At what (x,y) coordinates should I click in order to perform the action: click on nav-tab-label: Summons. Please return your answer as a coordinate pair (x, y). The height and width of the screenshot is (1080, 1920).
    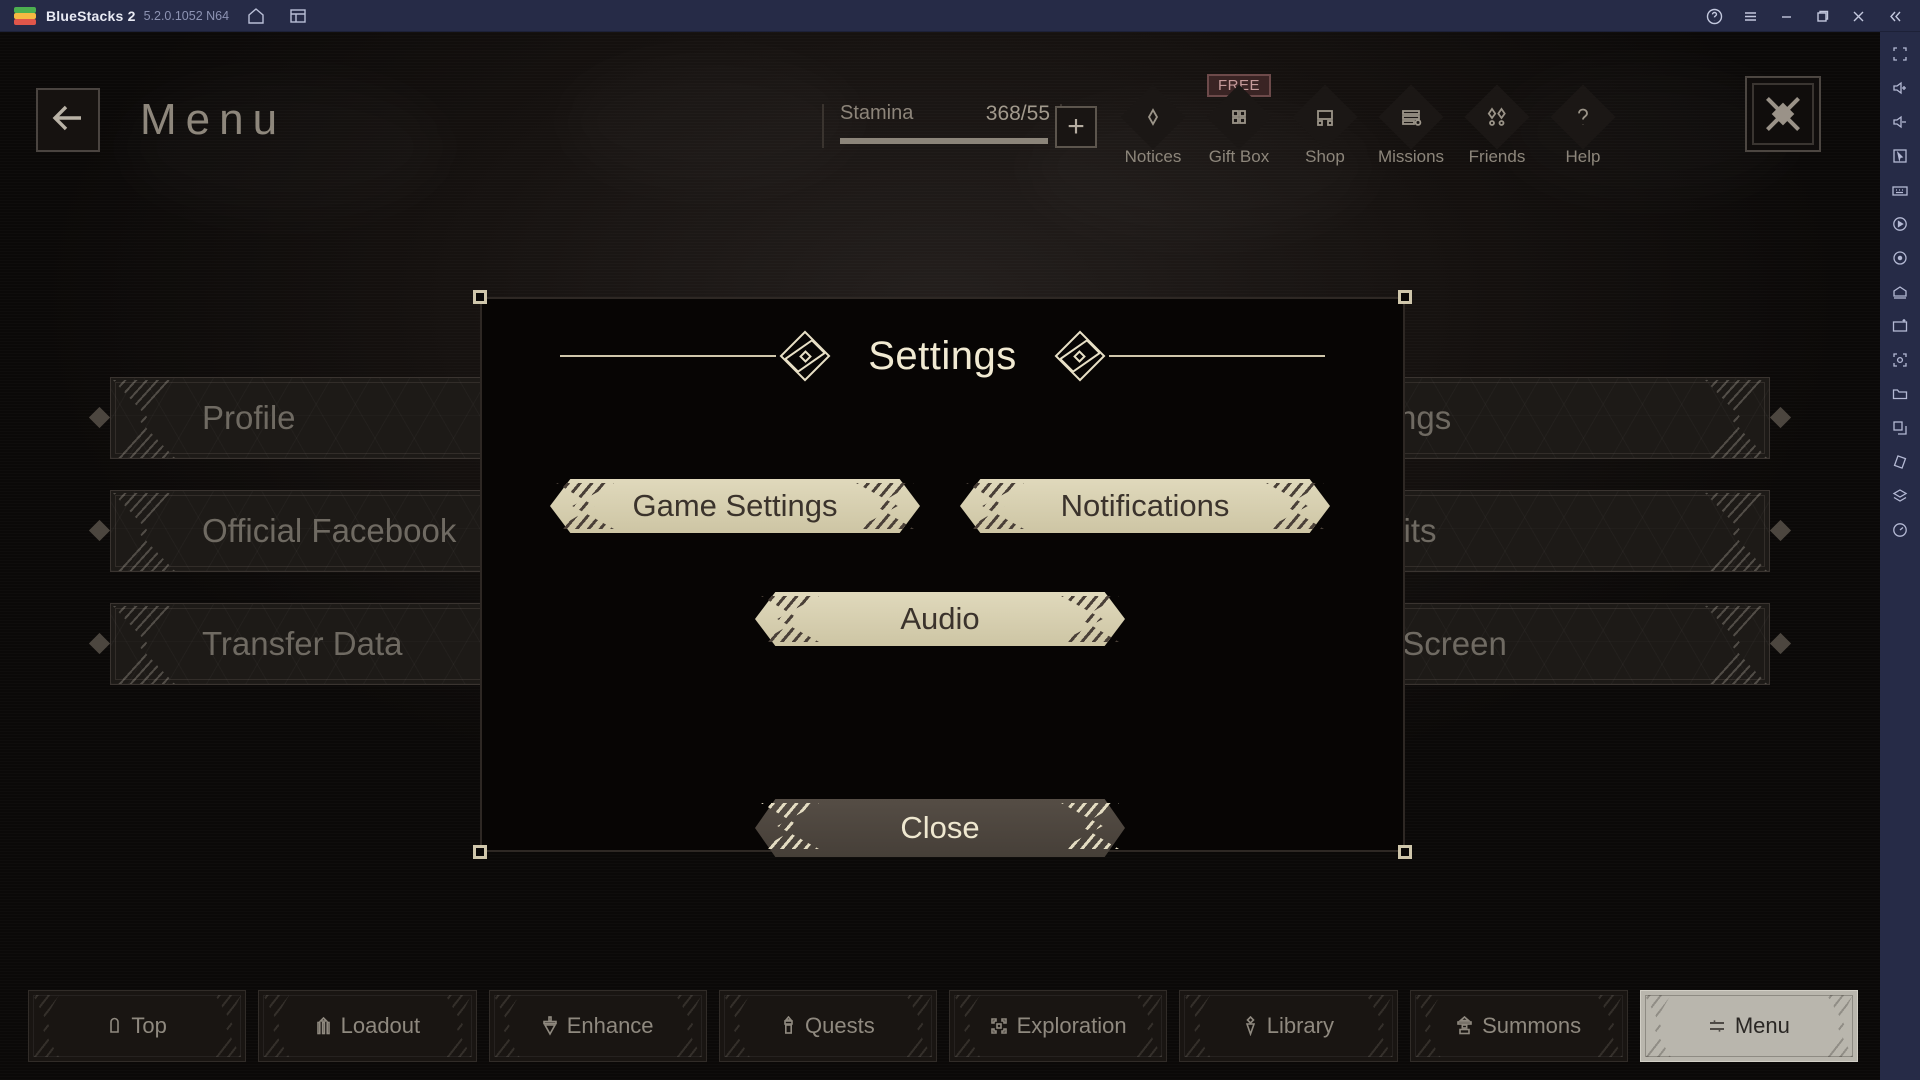
    Looking at the image, I should click on (1532, 1025).